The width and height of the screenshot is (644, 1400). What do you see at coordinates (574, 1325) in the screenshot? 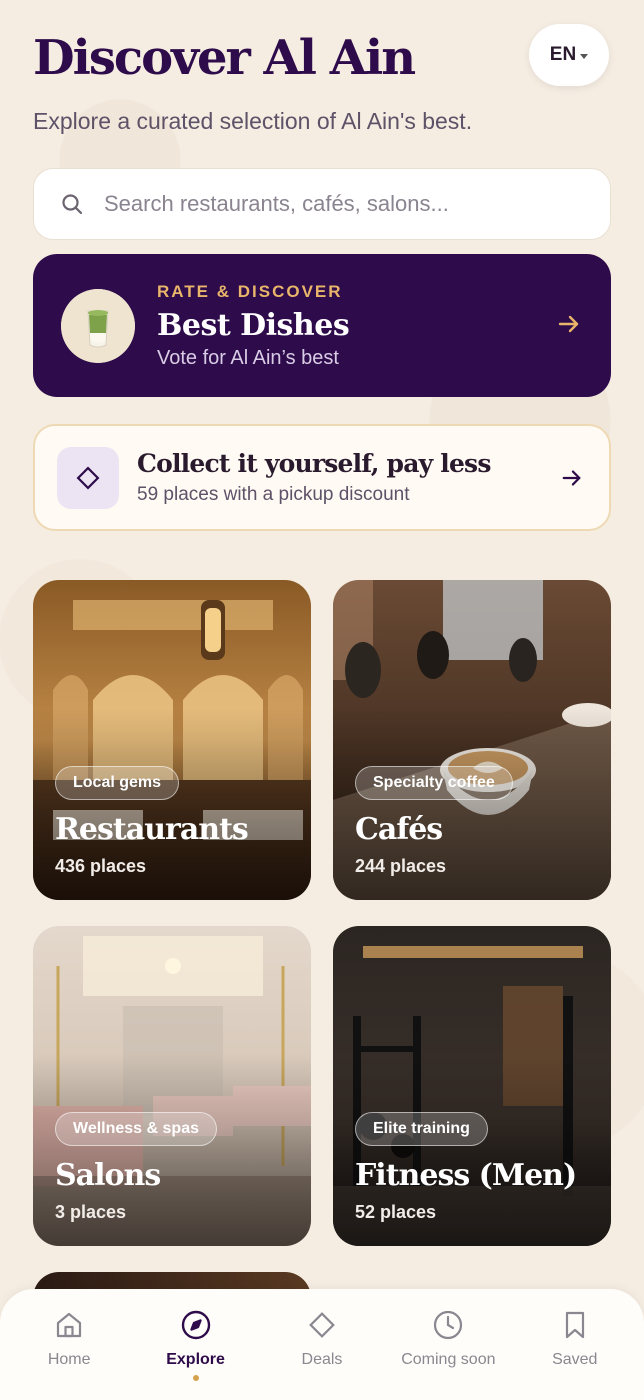
I see `bookmark-icon` at bounding box center [574, 1325].